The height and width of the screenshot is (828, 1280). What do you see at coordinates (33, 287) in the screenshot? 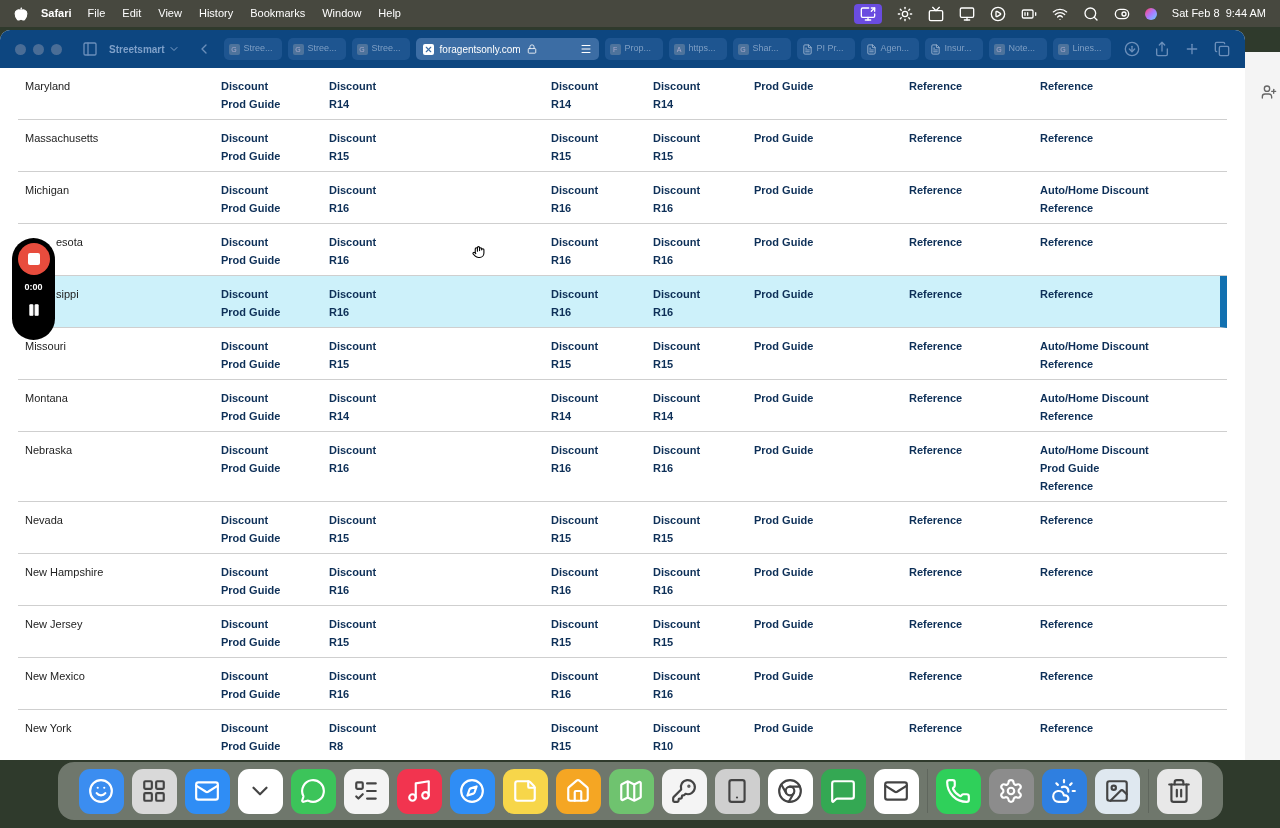
I see `recording-time: 0:00` at bounding box center [33, 287].